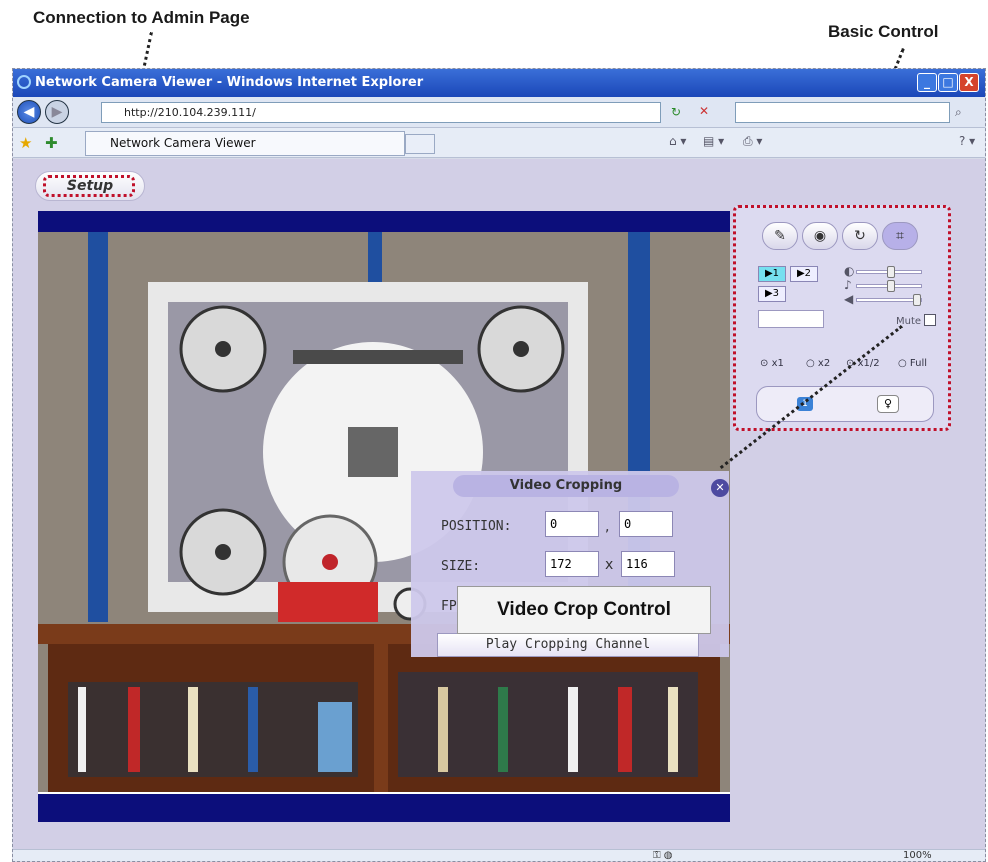 The width and height of the screenshot is (988, 862). Describe the element at coordinates (141, 17) in the screenshot. I see `callout-admin: Connection to Admin Page` at that location.